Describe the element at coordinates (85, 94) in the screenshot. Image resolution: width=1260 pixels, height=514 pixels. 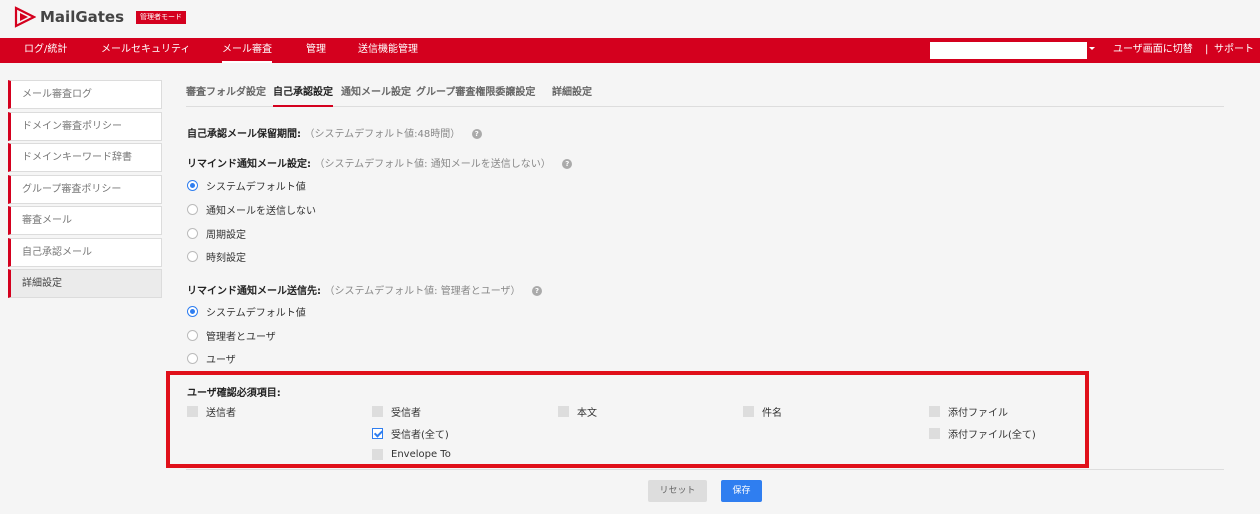
I see `sidebar-item-review-log: メール審査ログ` at that location.